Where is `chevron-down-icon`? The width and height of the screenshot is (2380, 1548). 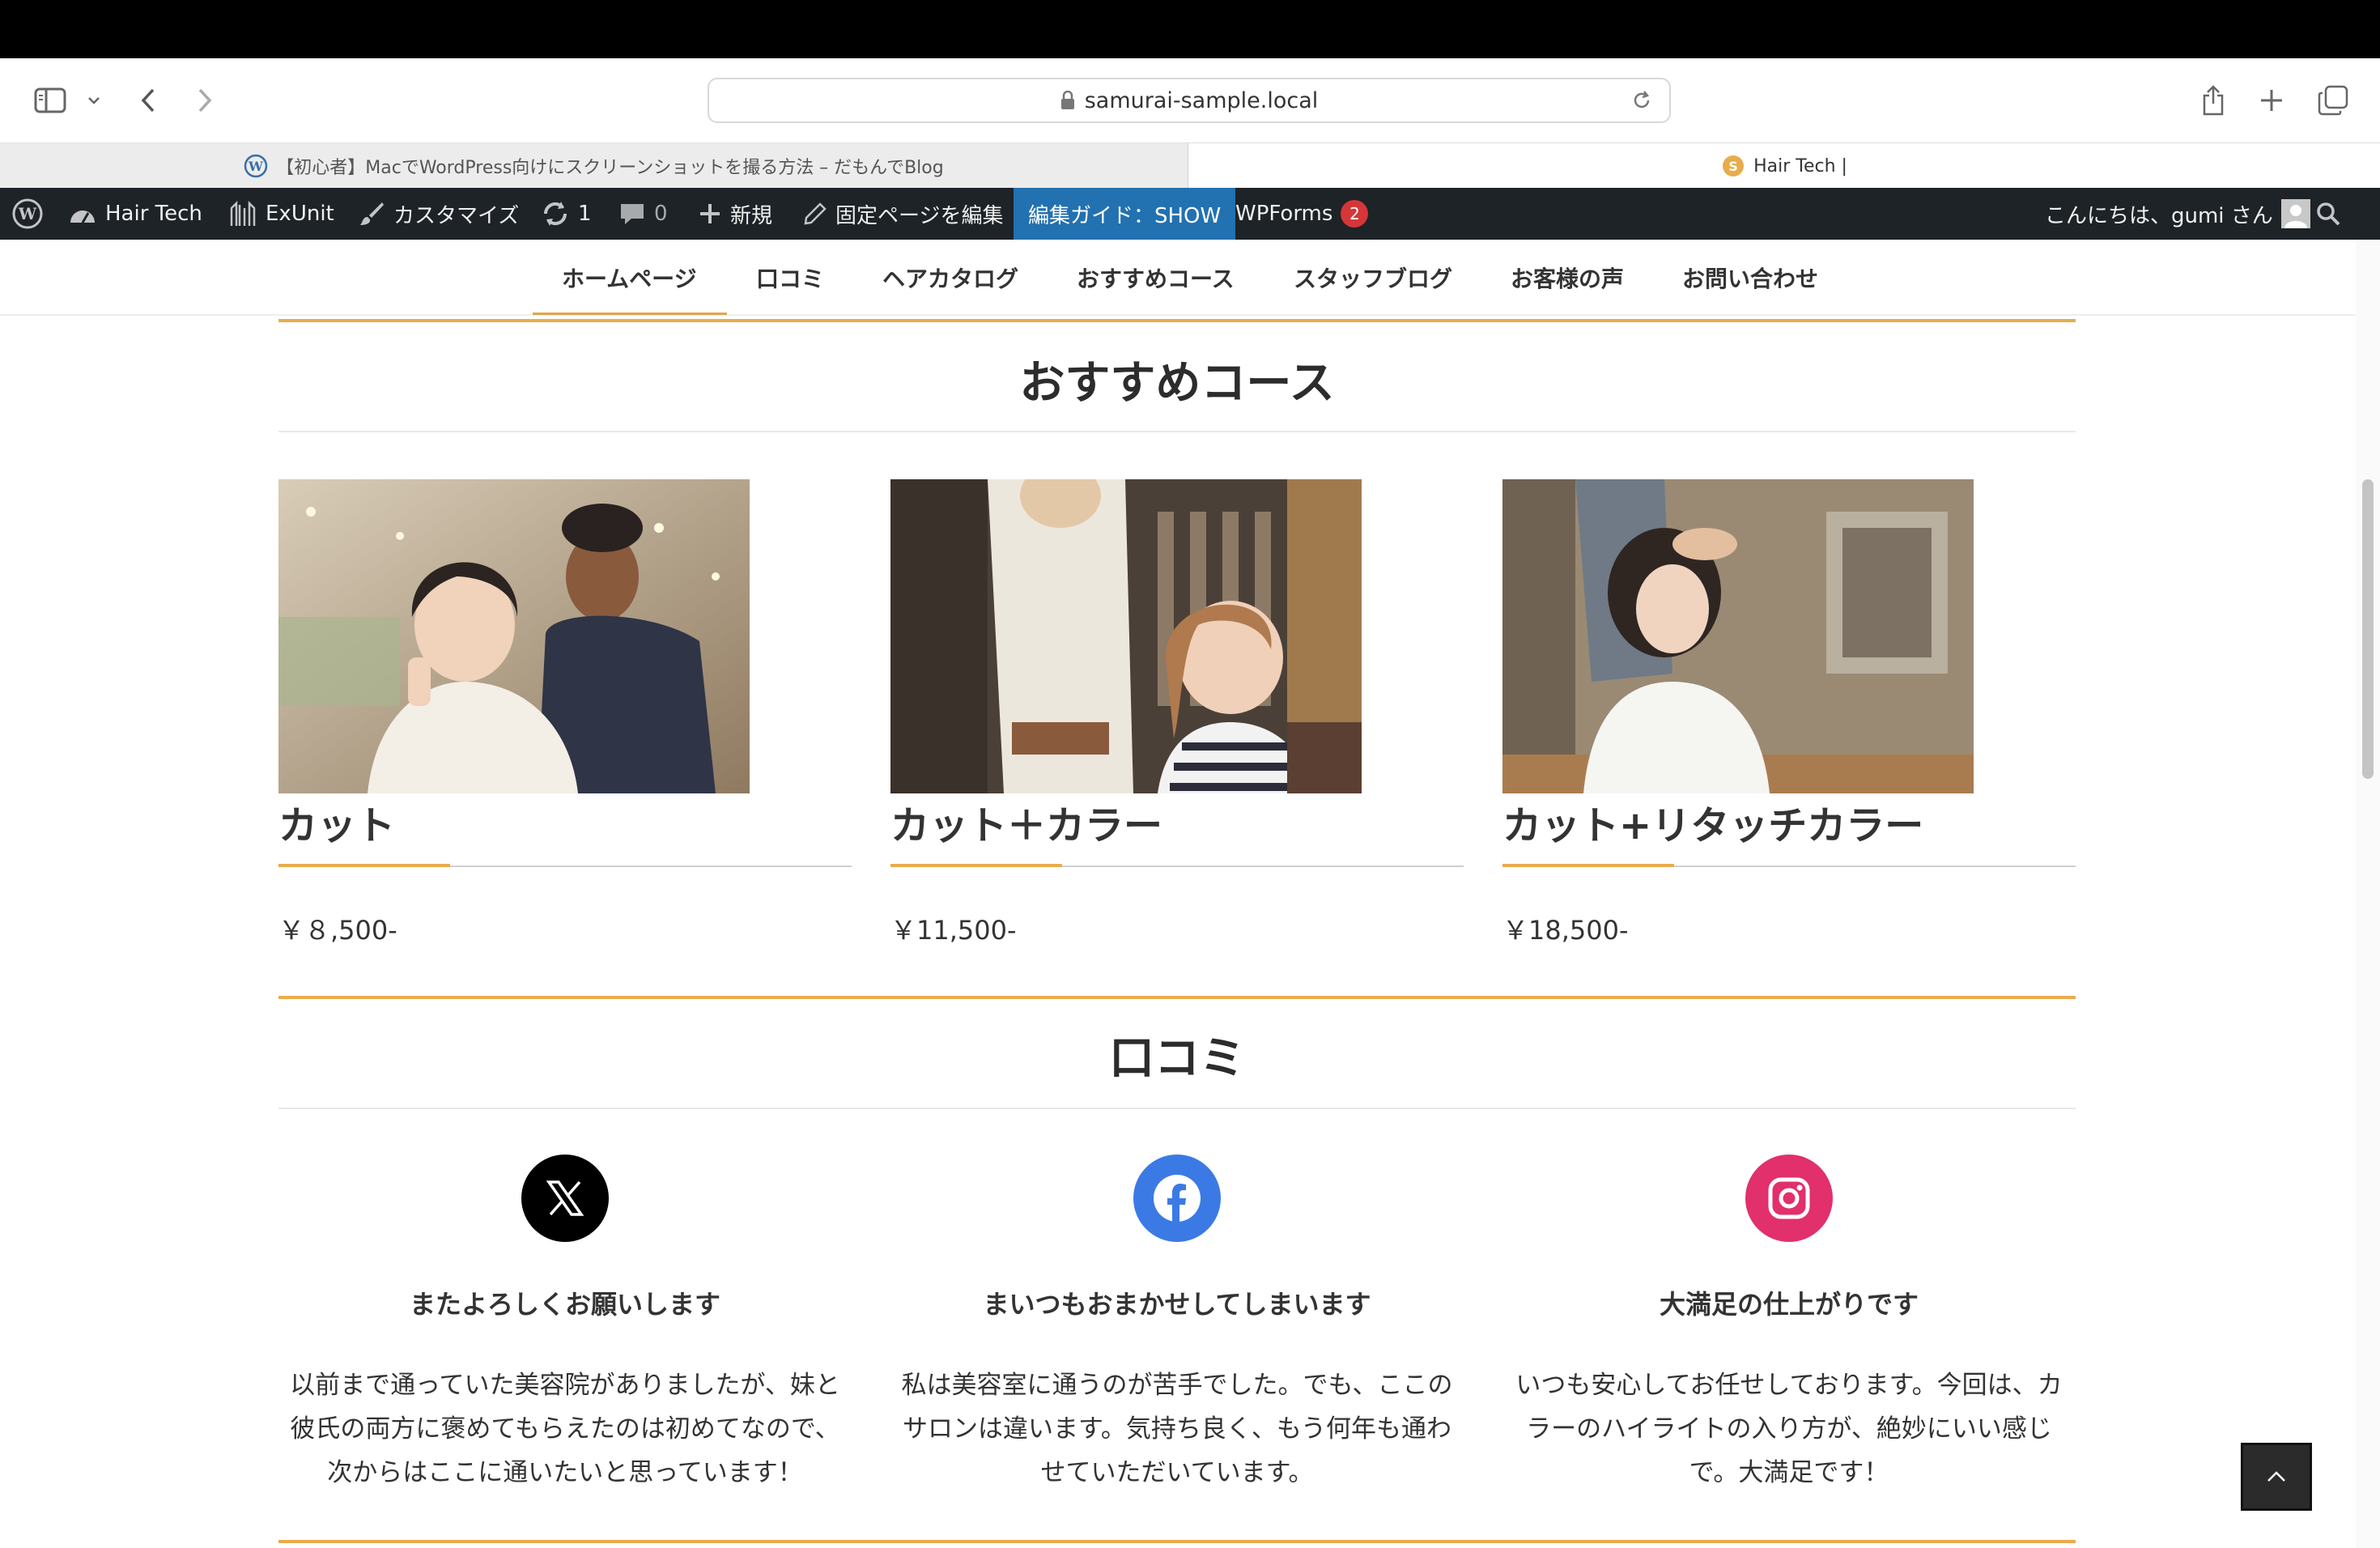
chevron-down-icon is located at coordinates (94, 100).